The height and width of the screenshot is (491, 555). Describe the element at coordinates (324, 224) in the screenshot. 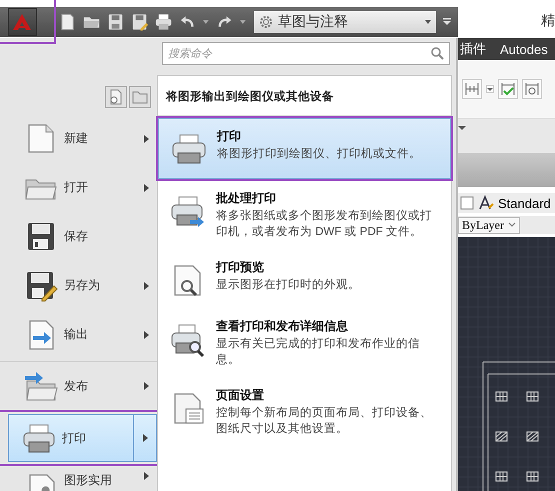

I see `item-description: 将多张图纸或多个图形发布到绘图仪或打印机，或者发布为 DWF 或 PDF 文件。` at that location.